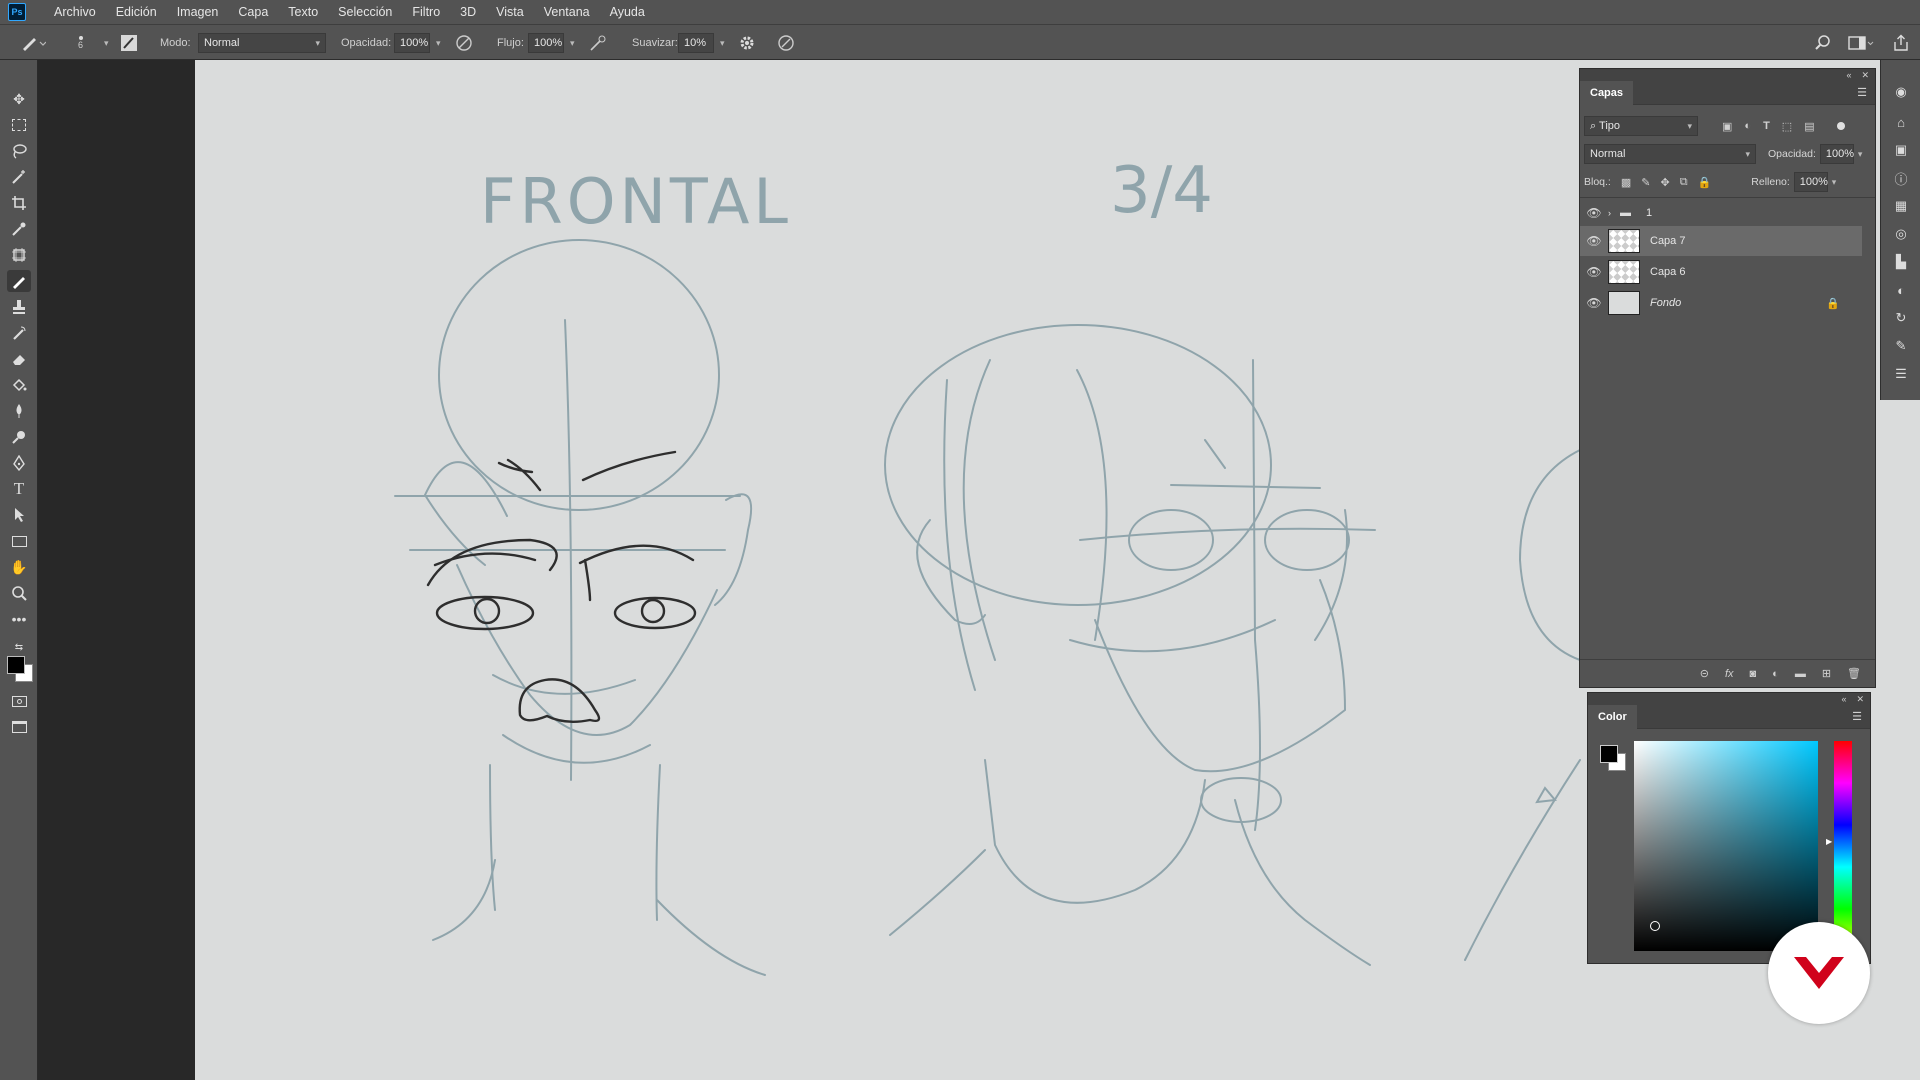 The image size is (1920, 1080). I want to click on menu-vista: Vista, so click(510, 12).